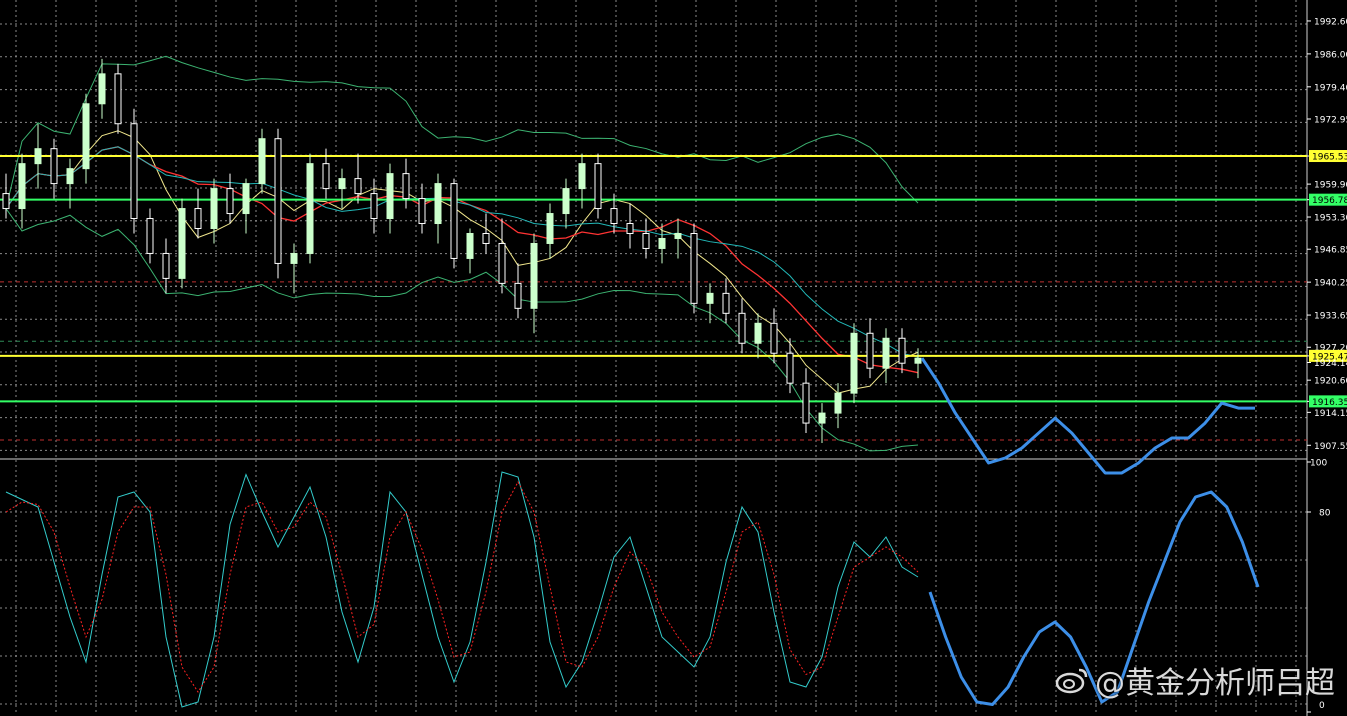 The width and height of the screenshot is (1347, 716). I want to click on price-tick-label: 1914.15, so click(1330, 414).